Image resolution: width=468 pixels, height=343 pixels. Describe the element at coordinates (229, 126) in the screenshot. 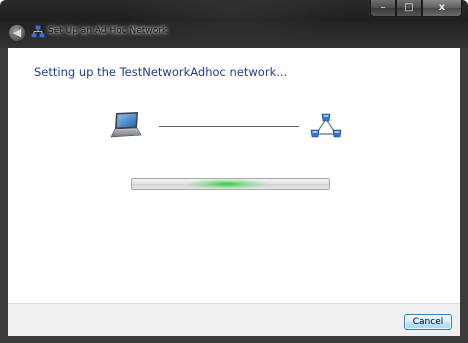

I see `connection-line` at that location.